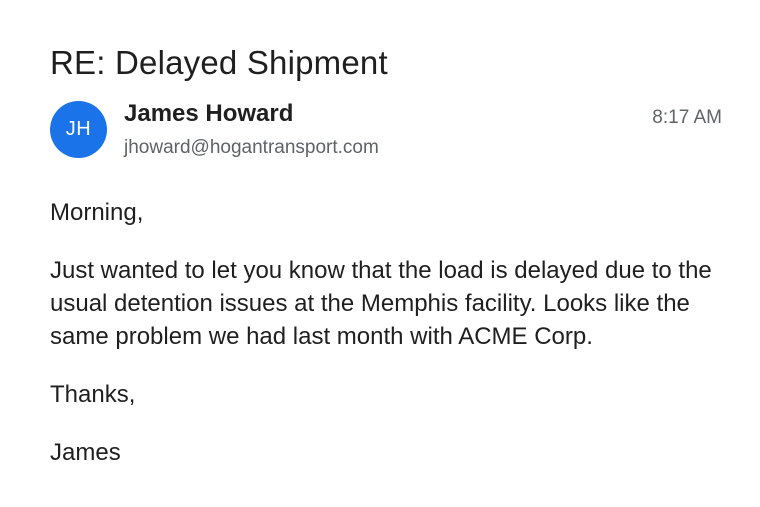 The height and width of the screenshot is (507, 760). I want to click on email-closing: Thanks,, so click(93, 394).